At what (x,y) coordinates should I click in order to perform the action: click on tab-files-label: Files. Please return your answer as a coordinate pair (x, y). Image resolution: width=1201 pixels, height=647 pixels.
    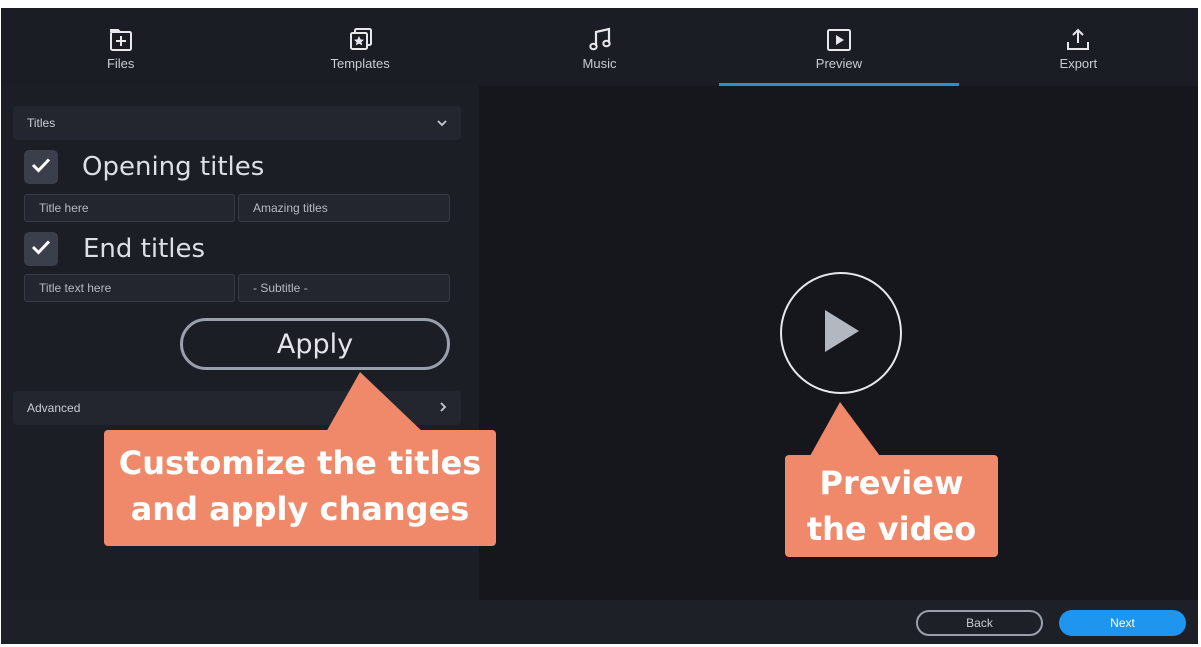
    Looking at the image, I should click on (120, 63).